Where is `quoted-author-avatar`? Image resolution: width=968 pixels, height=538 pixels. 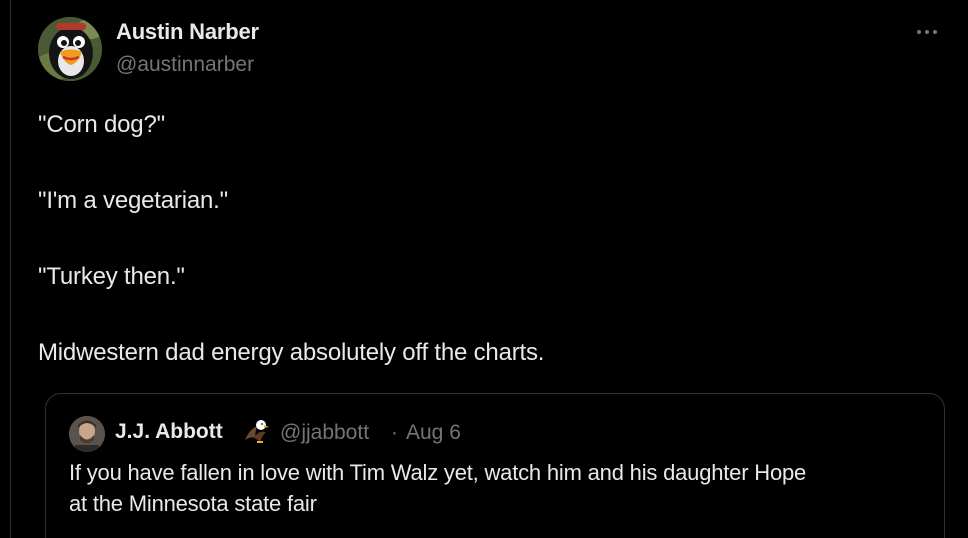
quoted-author-avatar is located at coordinates (87, 434).